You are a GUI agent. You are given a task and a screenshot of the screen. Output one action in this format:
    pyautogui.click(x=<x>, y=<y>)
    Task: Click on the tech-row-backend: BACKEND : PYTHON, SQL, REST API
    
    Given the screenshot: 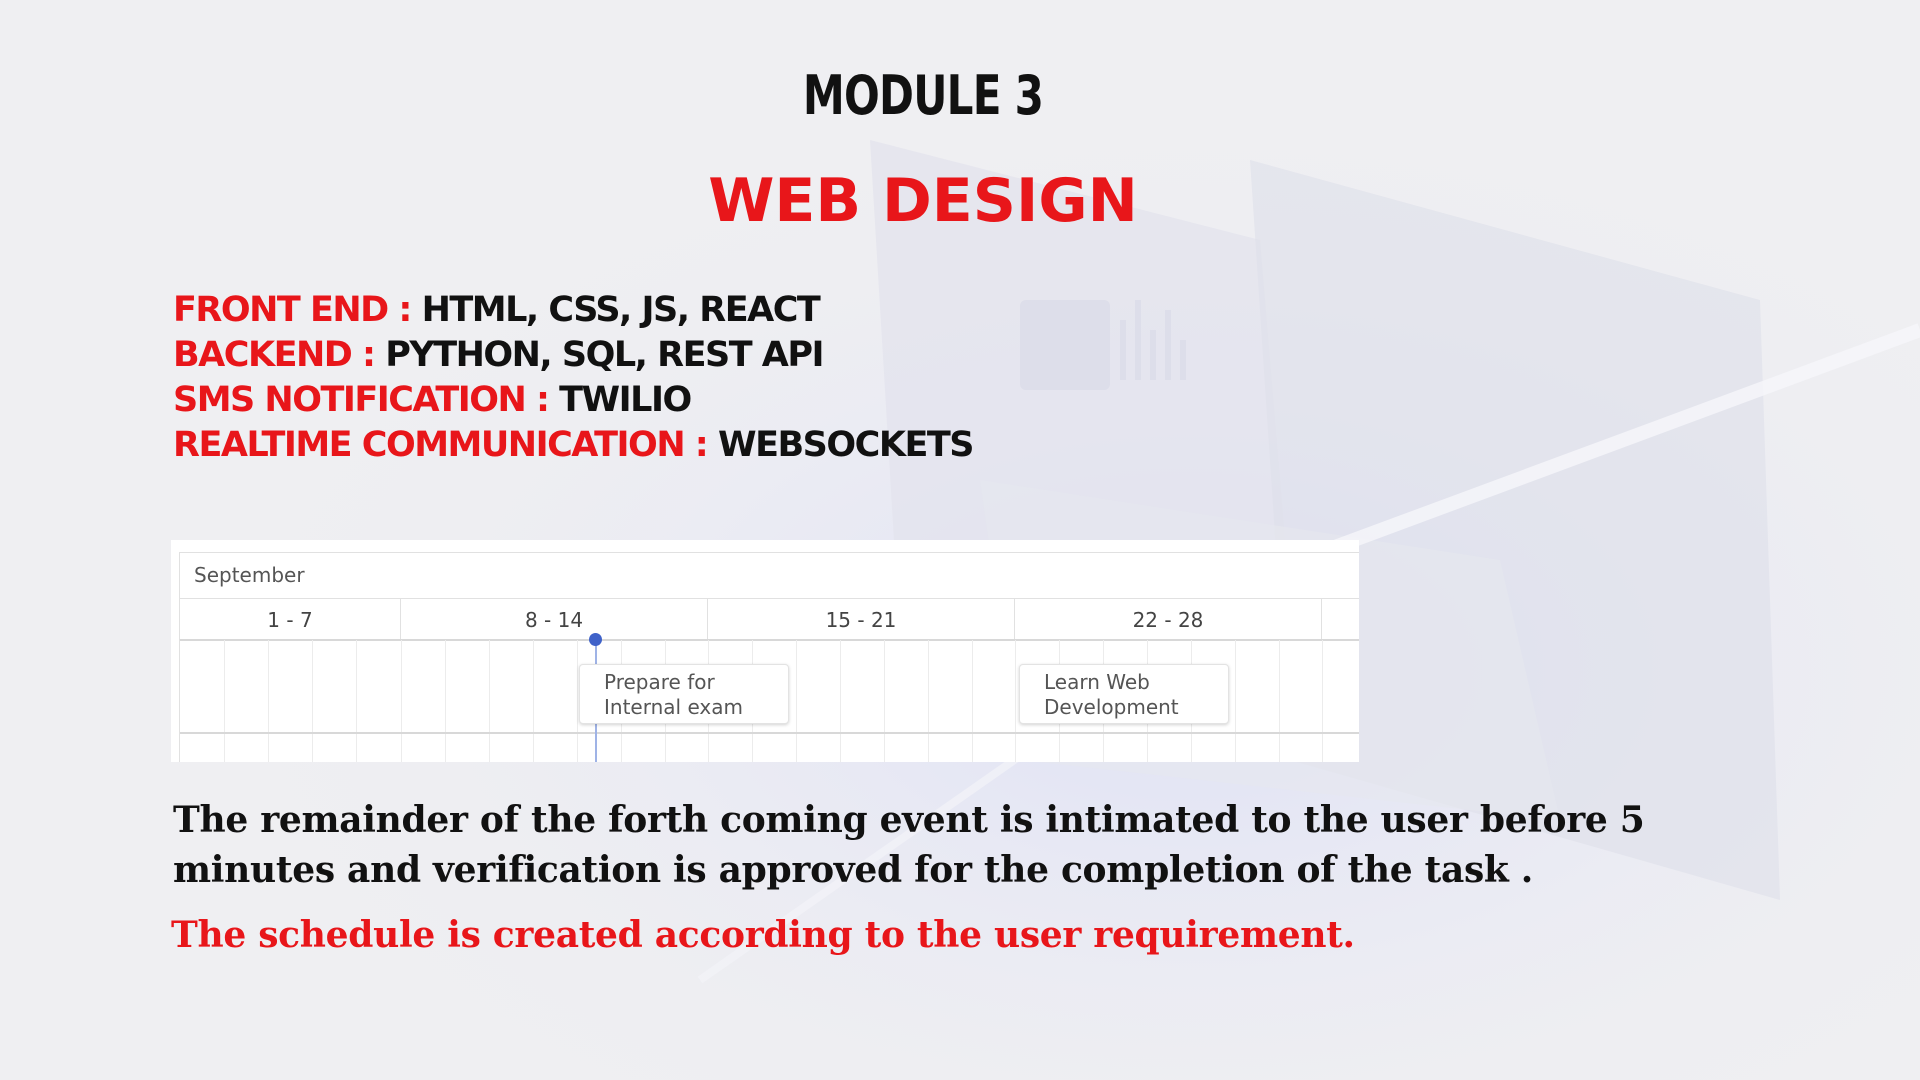 What is the action you would take?
    pyautogui.click(x=573, y=355)
    